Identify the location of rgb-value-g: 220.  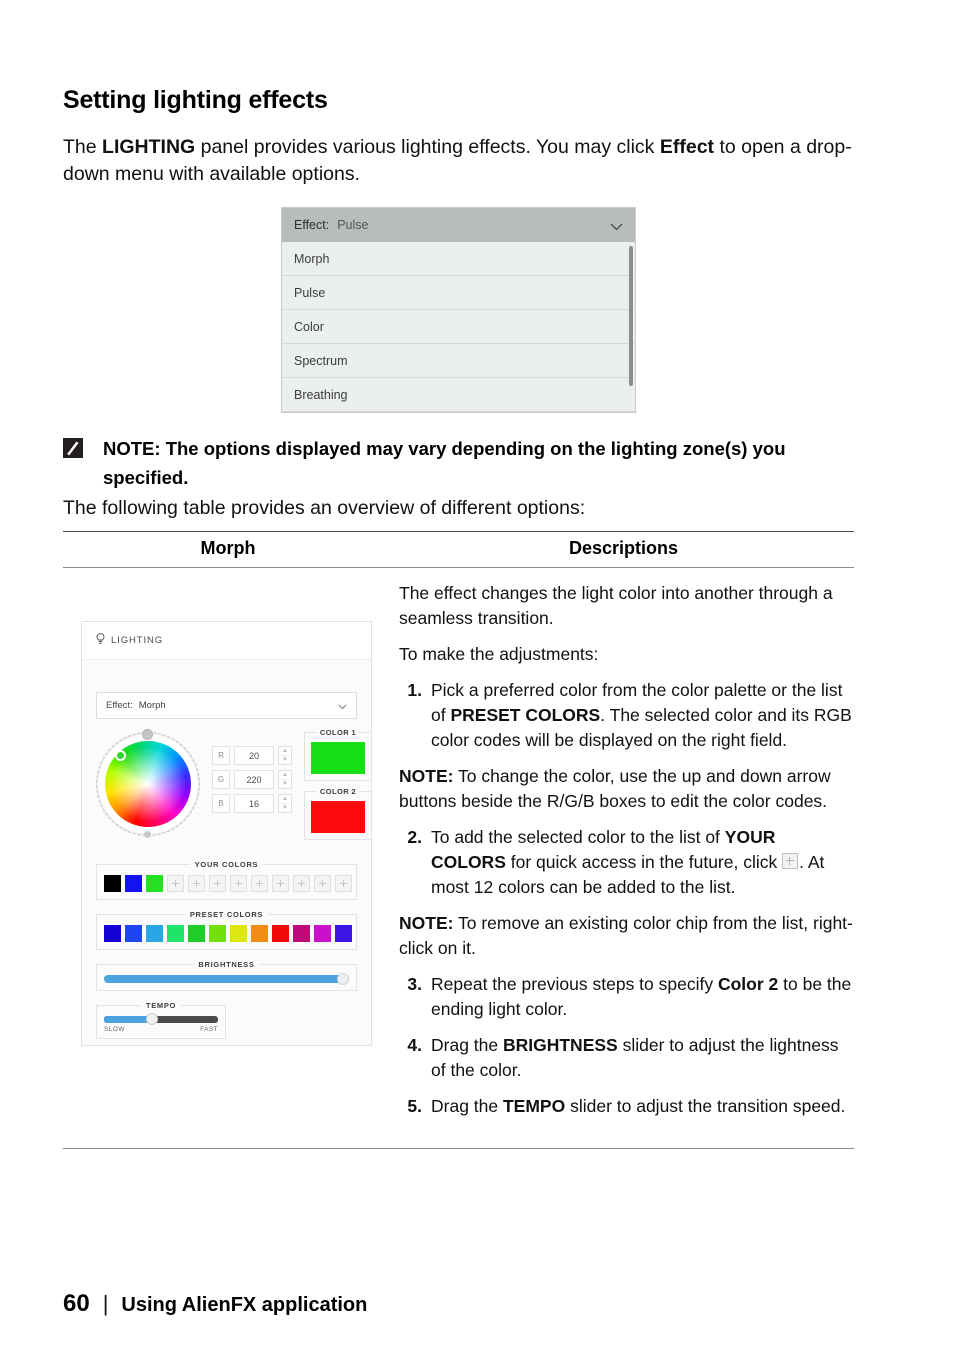
(254, 779).